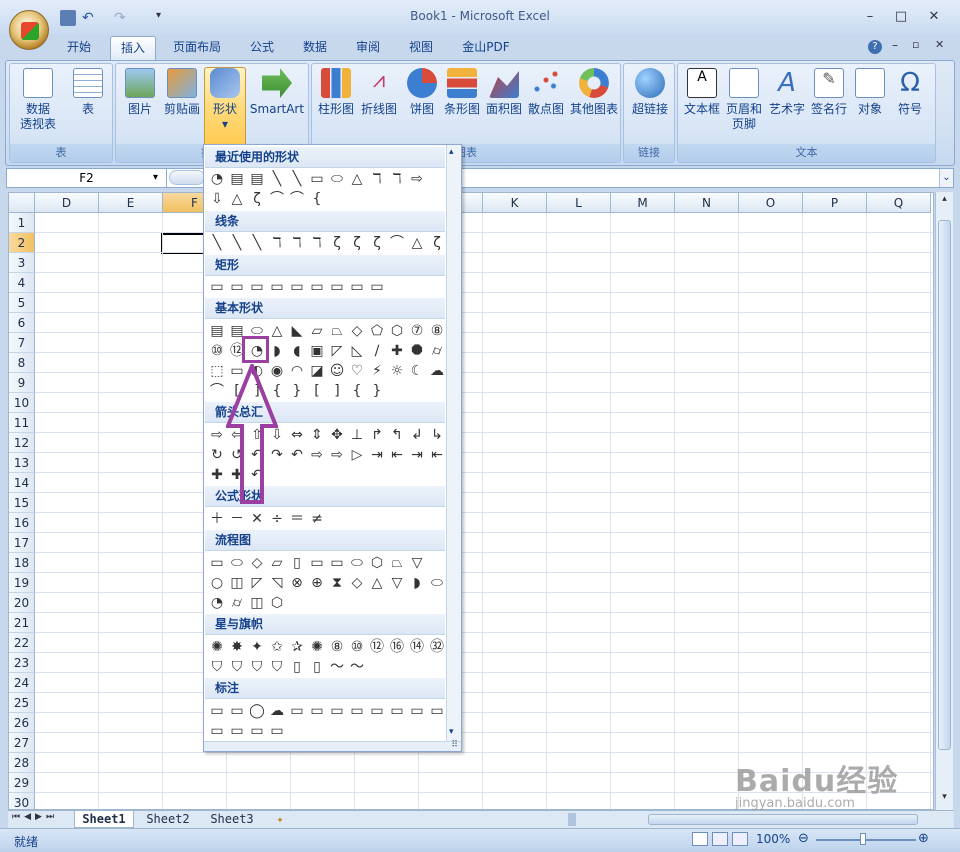  I want to click on save-icon, so click(68, 18).